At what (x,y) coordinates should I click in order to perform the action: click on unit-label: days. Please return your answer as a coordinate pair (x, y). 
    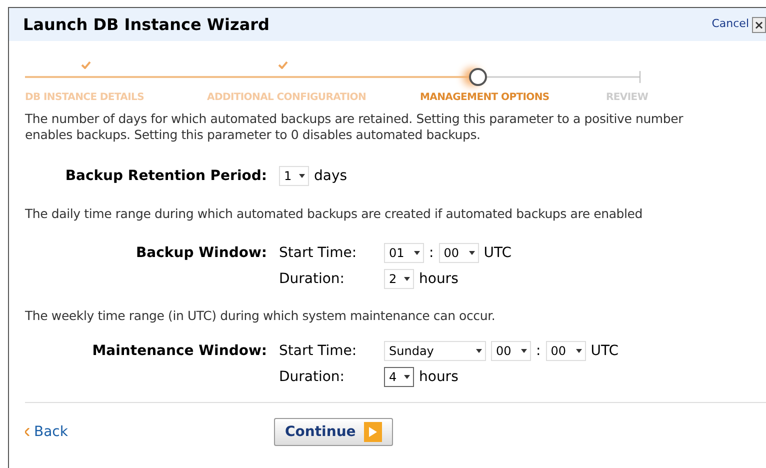
    Looking at the image, I should click on (331, 176).